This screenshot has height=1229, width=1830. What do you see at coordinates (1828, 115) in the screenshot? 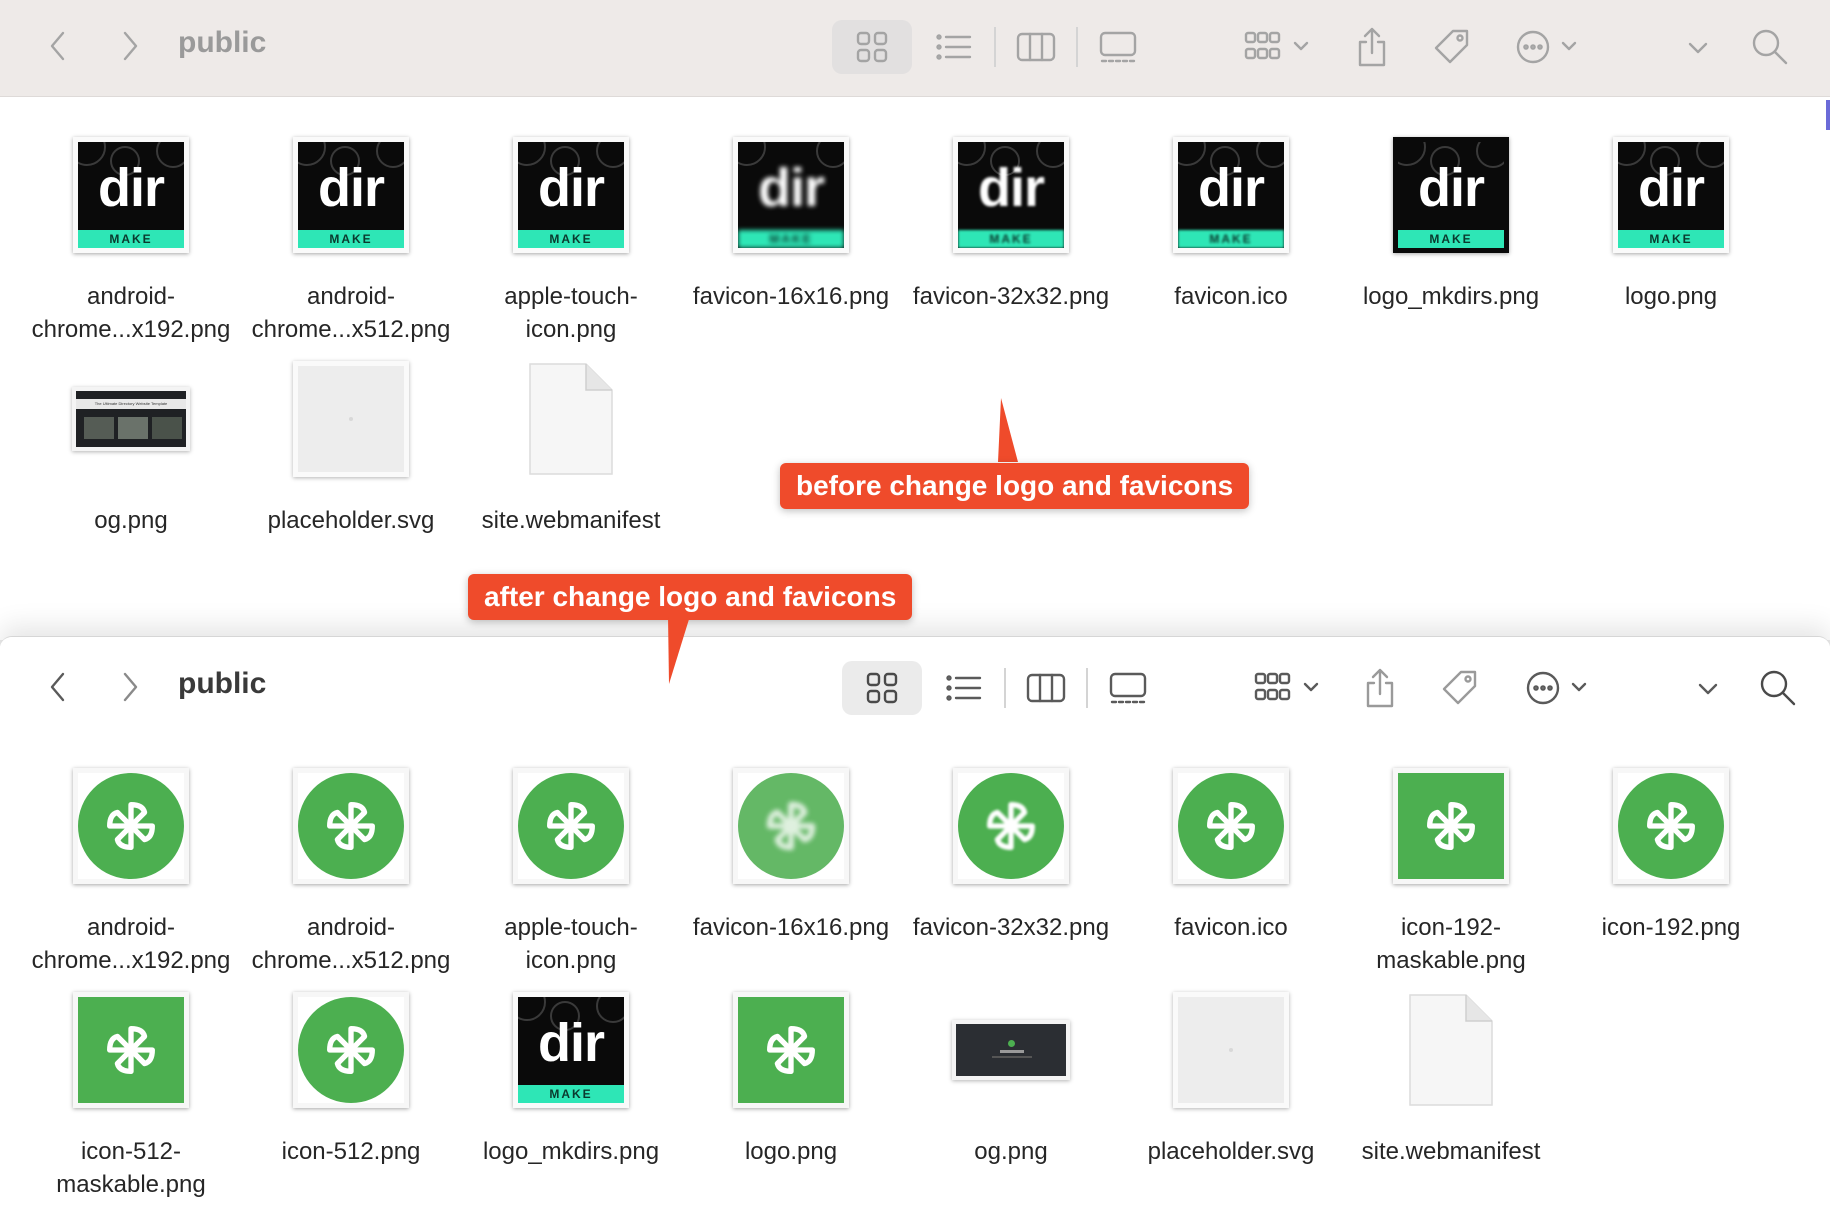
I see `window-edge-accent` at bounding box center [1828, 115].